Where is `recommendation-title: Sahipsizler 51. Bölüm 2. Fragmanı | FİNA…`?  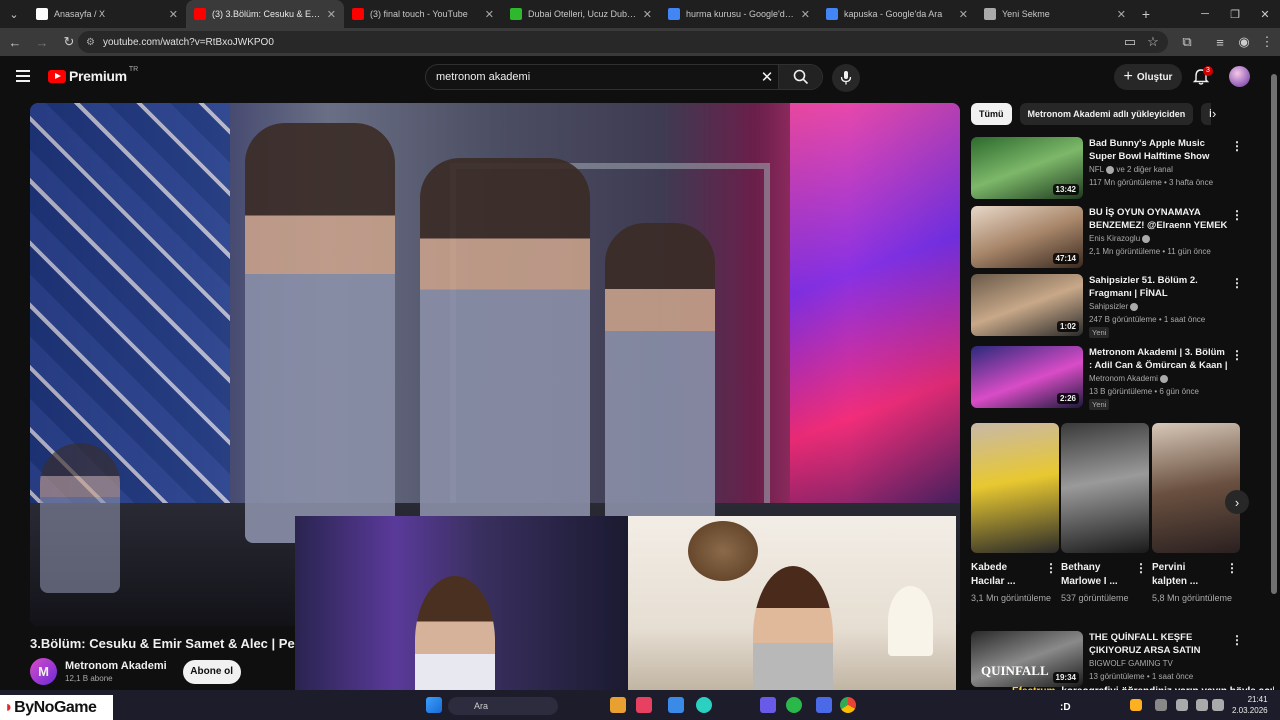
recommendation-title: Sahipsizler 51. Bölüm 2. Fragmanı | FİNA… is located at coordinates (1159, 287).